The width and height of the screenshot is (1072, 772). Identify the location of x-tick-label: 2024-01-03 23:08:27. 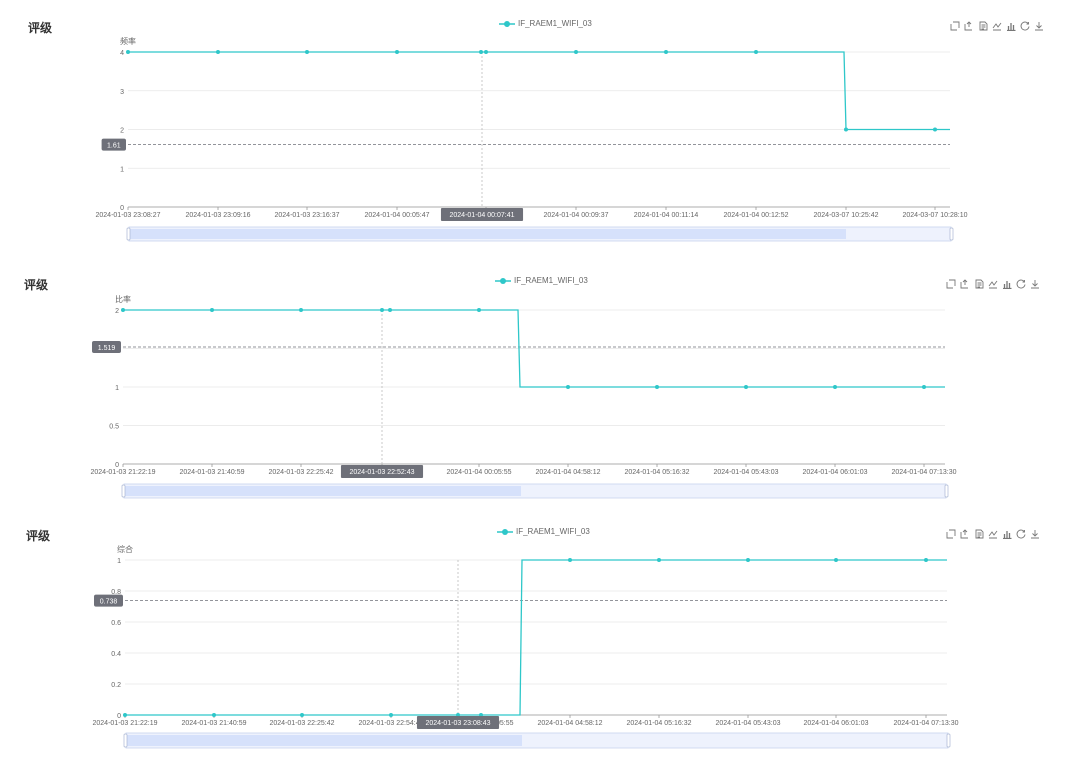
(128, 215).